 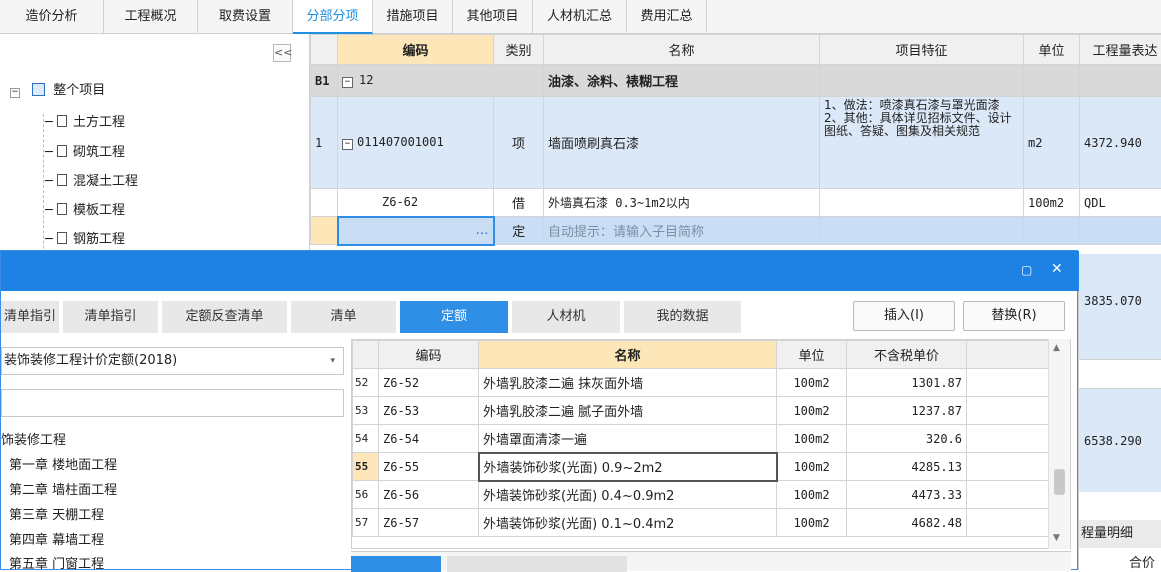 What do you see at coordinates (1120, 203) in the screenshot?
I see `cell-quantity: QDL` at bounding box center [1120, 203].